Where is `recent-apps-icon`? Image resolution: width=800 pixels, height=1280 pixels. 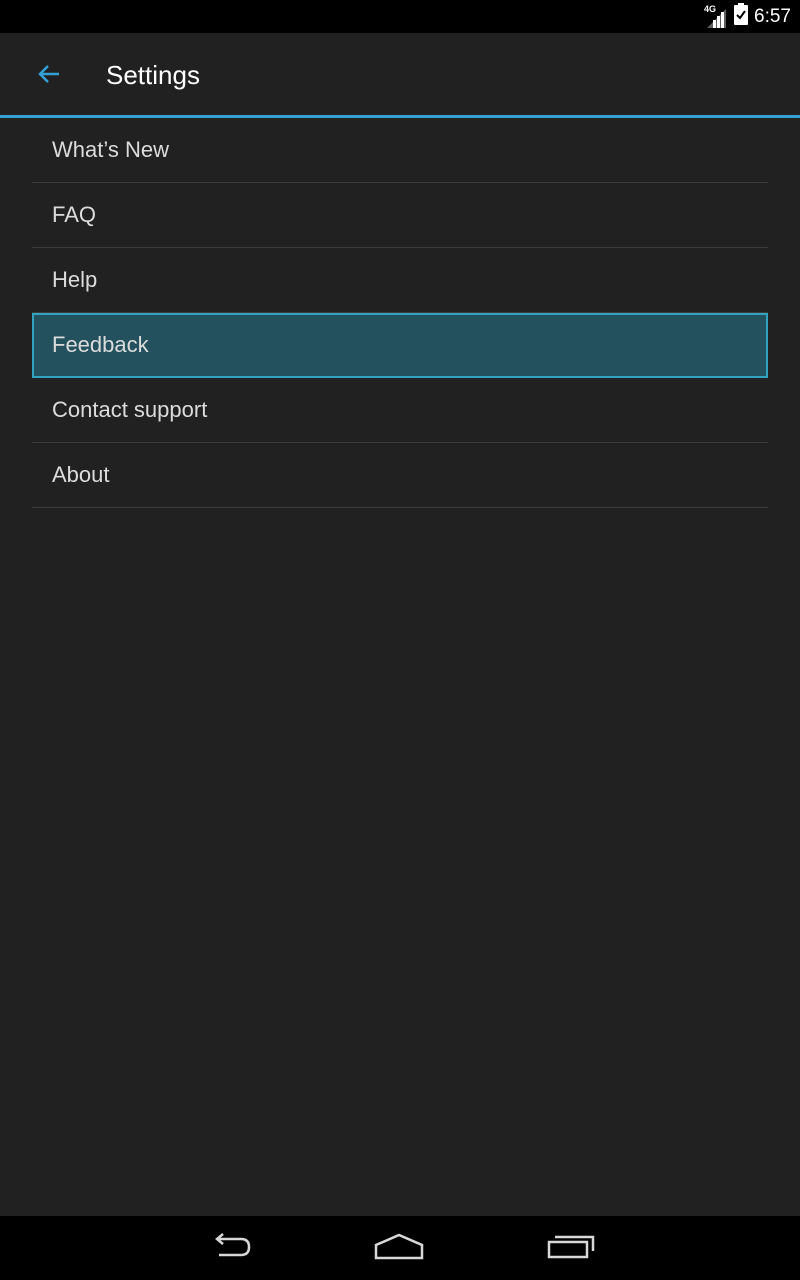
recent-apps-icon is located at coordinates (571, 1248).